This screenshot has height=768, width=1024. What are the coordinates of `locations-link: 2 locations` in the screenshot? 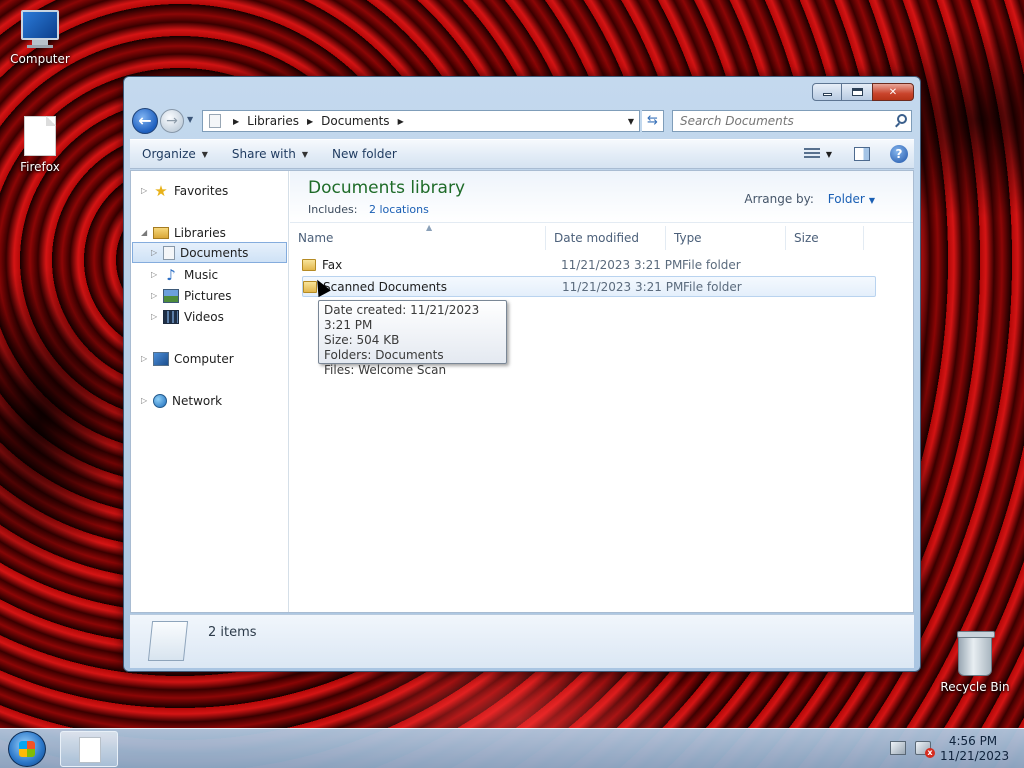 It's located at (399, 209).